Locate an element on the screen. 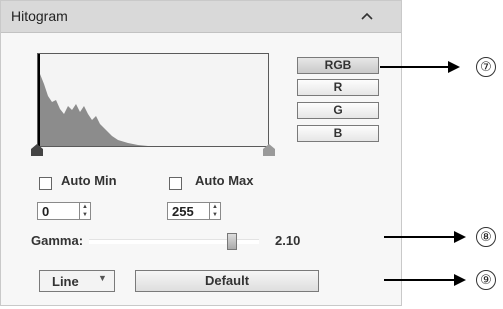 This screenshot has width=503, height=309. histogram-plot is located at coordinates (153, 100).